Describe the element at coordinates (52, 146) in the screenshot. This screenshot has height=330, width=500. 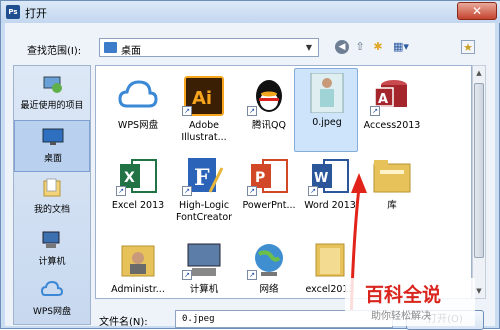
I see `place-desktop: 桌面` at that location.